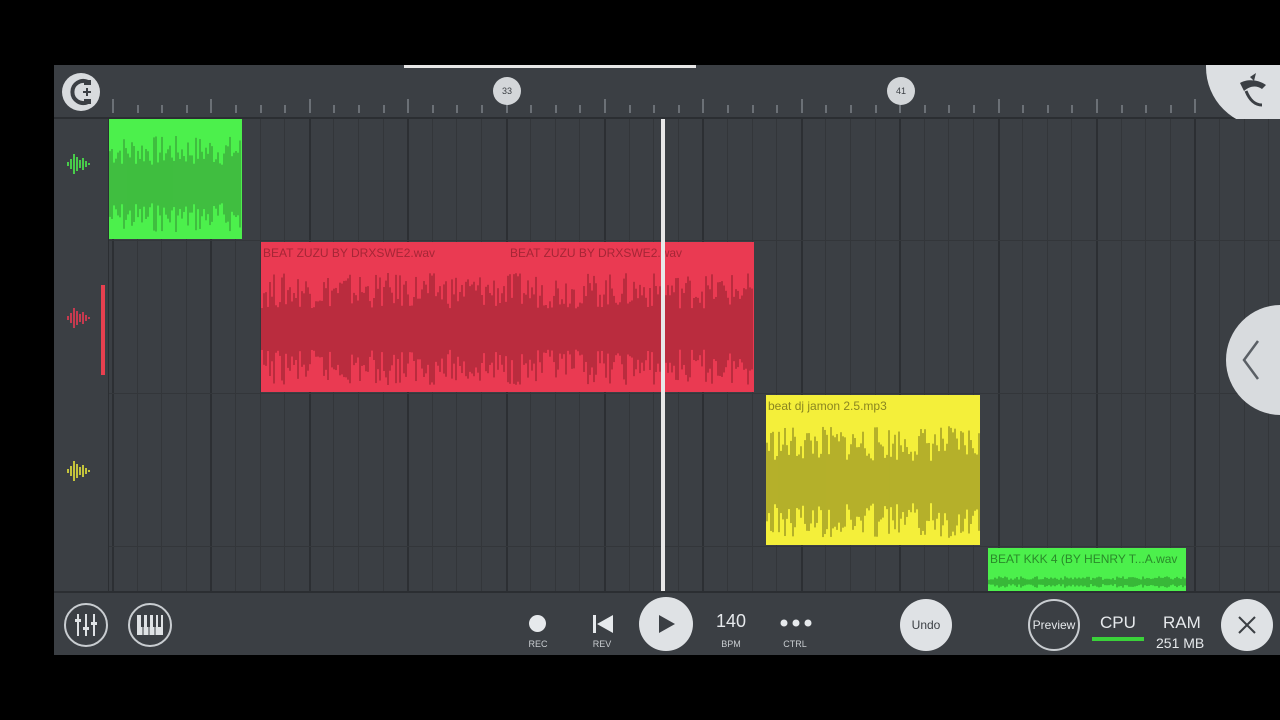 The width and height of the screenshot is (1280, 720). Describe the element at coordinates (507, 91) in the screenshot. I see `bar-marker-33: 33` at that location.